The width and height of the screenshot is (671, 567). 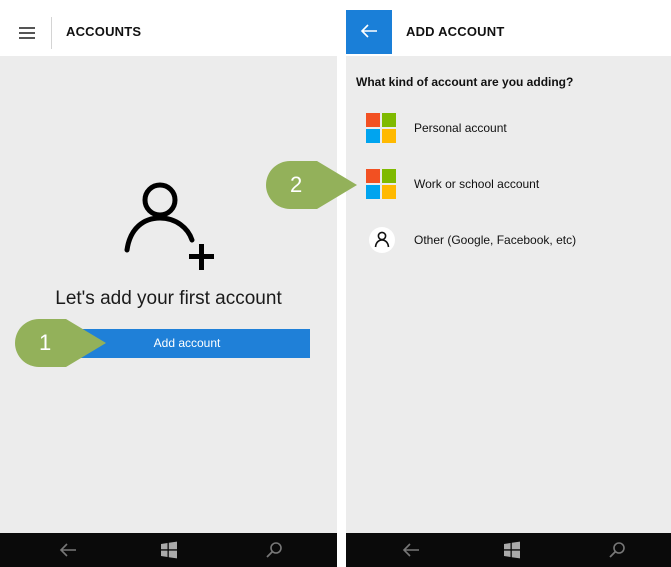 I want to click on option-label: Work or school account, so click(x=477, y=184).